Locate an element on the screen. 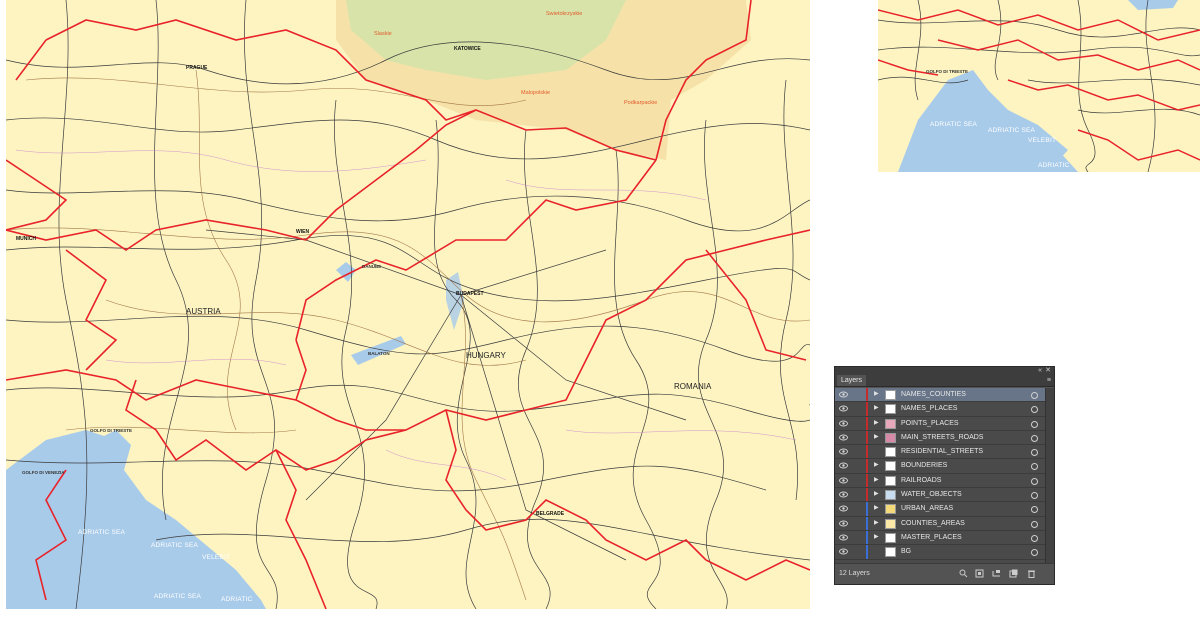  layer-row: ▶ URBAN_AREAS is located at coordinates (944, 509).